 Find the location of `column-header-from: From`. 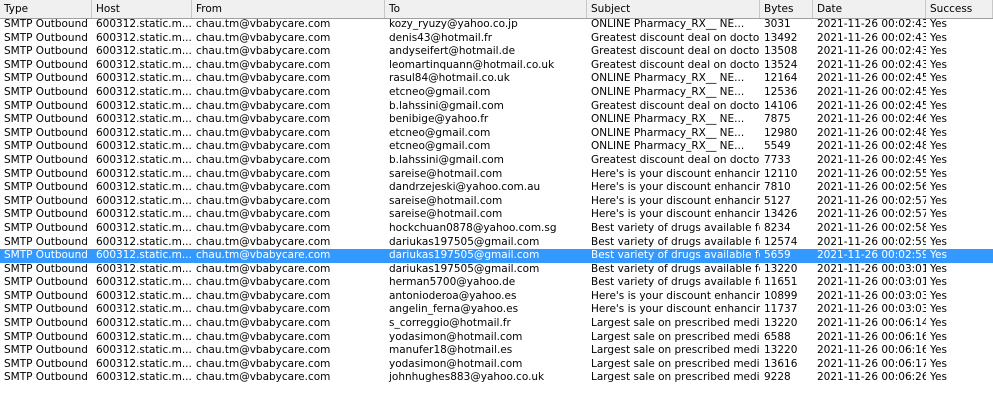

column-header-from: From is located at coordinates (288, 9).